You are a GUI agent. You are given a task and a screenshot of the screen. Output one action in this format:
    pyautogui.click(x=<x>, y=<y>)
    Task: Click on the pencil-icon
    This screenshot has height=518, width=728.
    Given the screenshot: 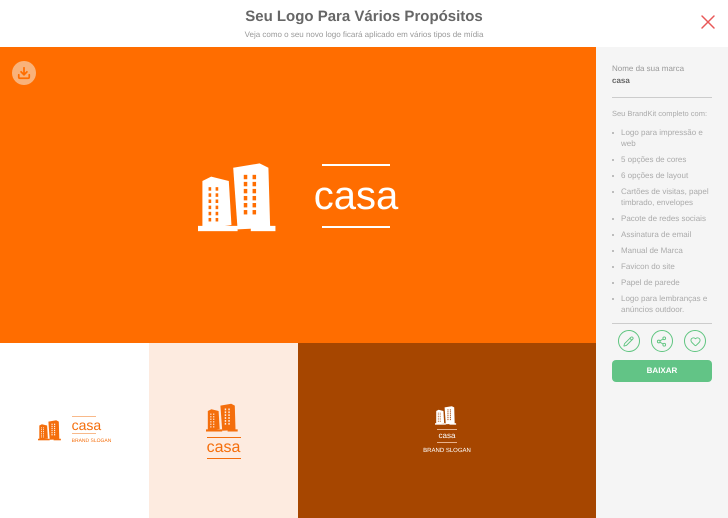 What is the action you would take?
    pyautogui.click(x=628, y=341)
    